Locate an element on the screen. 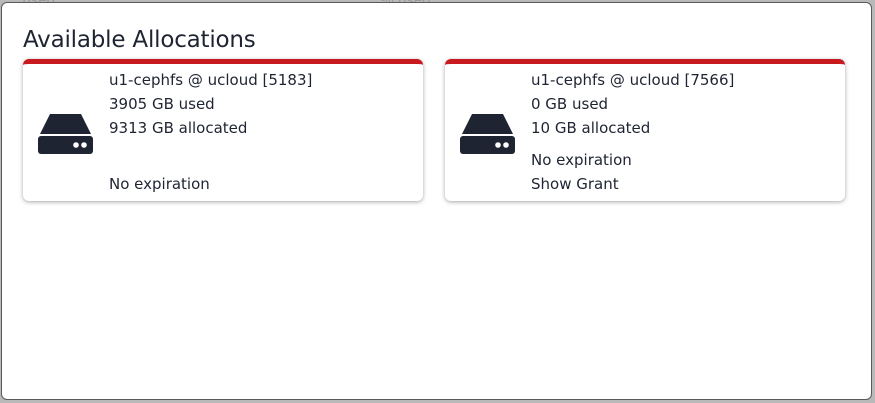 Image resolution: width=875 pixels, height=403 pixels. allocation-name: u1-cephfs @ ucloud [7566] is located at coordinates (633, 80).